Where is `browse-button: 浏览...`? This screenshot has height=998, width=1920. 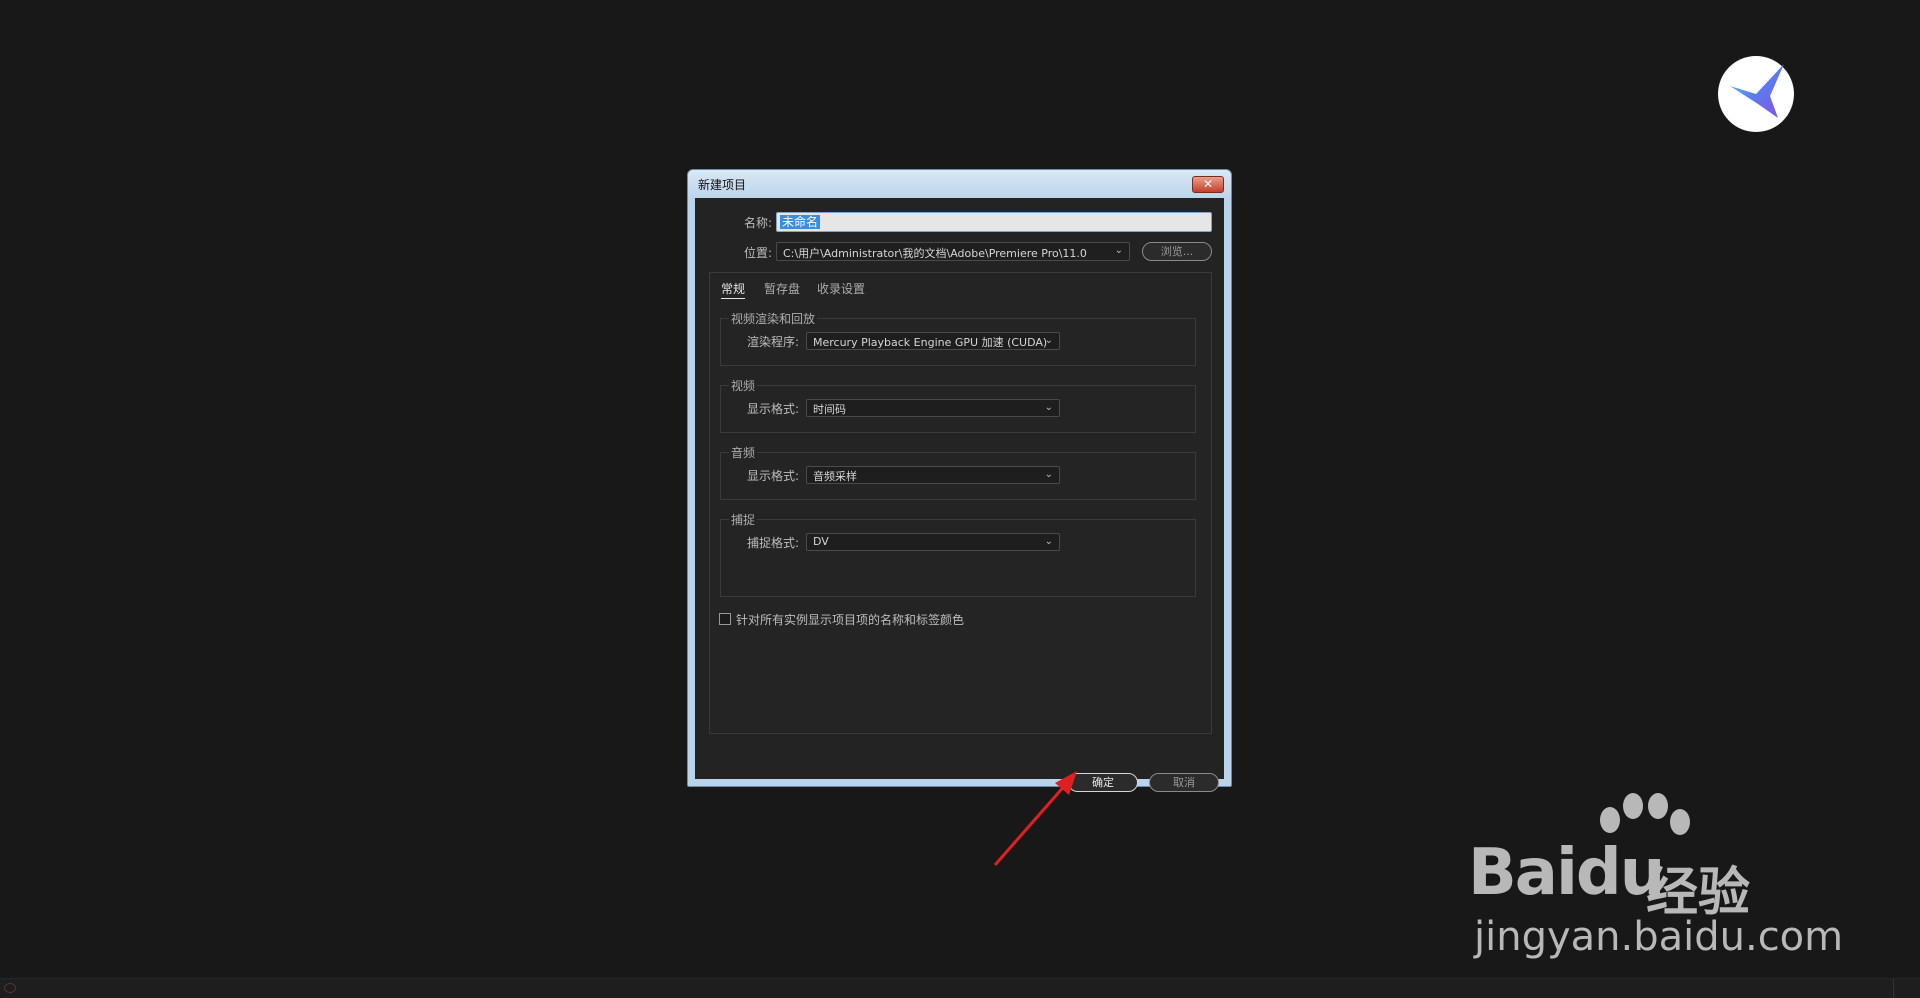 browse-button: 浏览... is located at coordinates (1177, 251).